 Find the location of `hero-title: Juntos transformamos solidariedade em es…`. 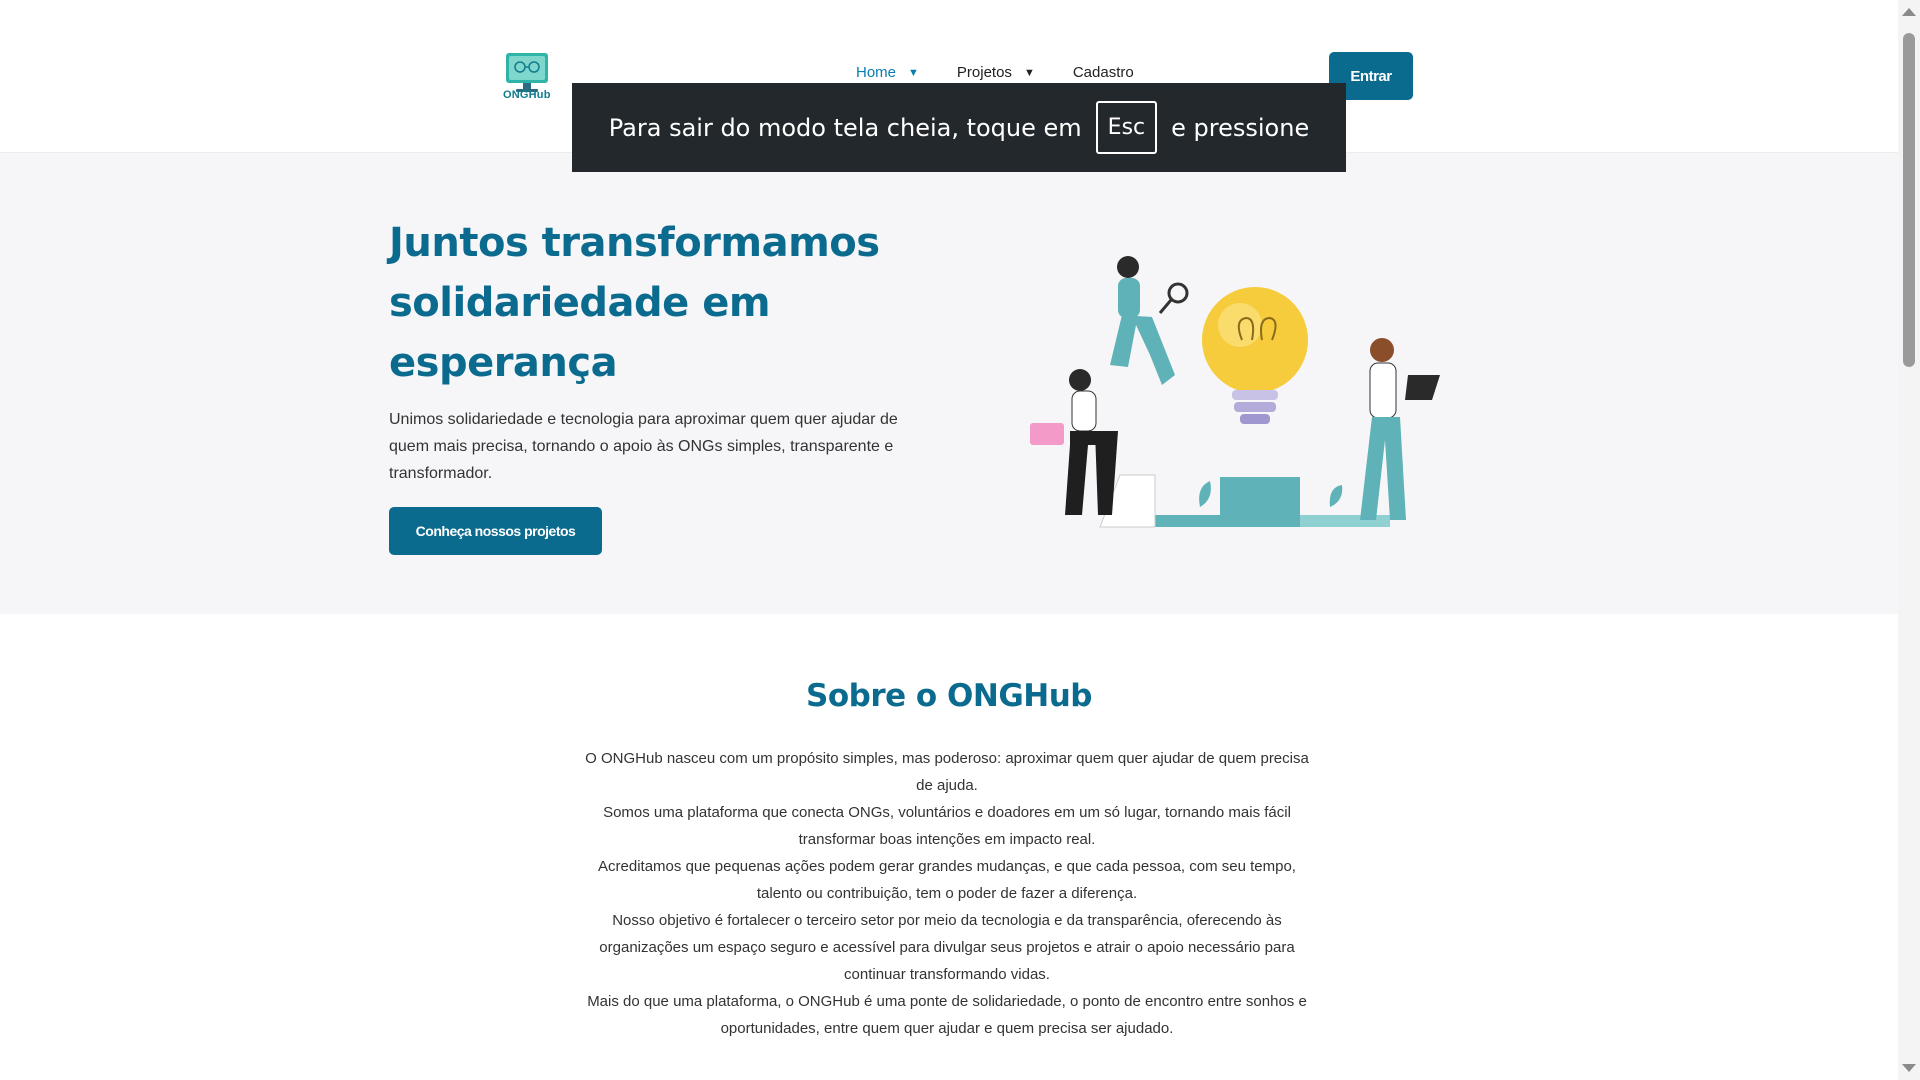

hero-title: Juntos transformamos solidariedade em es… is located at coordinates (634, 303).